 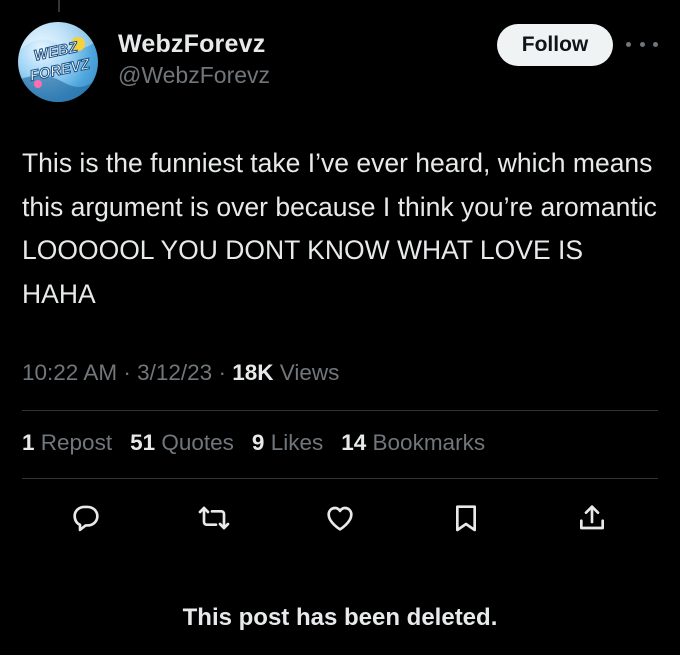 What do you see at coordinates (354, 442) in the screenshot?
I see `stat-count: 14` at bounding box center [354, 442].